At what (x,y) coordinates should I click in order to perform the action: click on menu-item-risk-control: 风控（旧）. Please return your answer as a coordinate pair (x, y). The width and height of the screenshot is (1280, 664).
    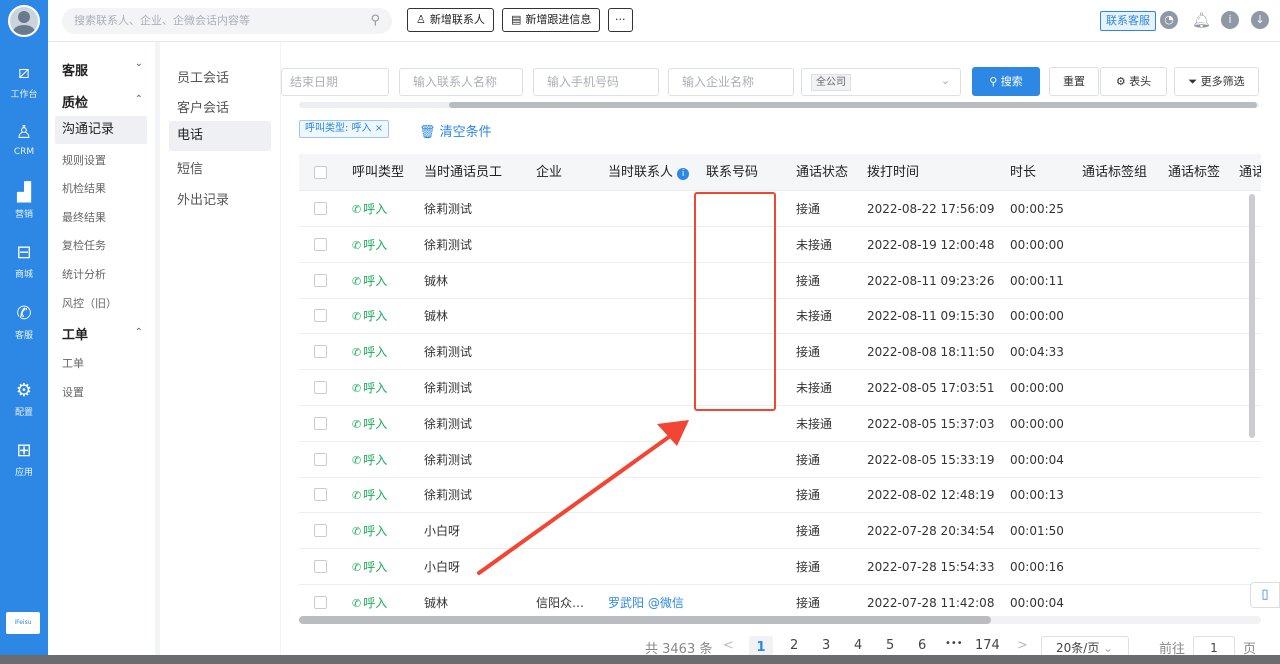
    Looking at the image, I should click on (89, 303).